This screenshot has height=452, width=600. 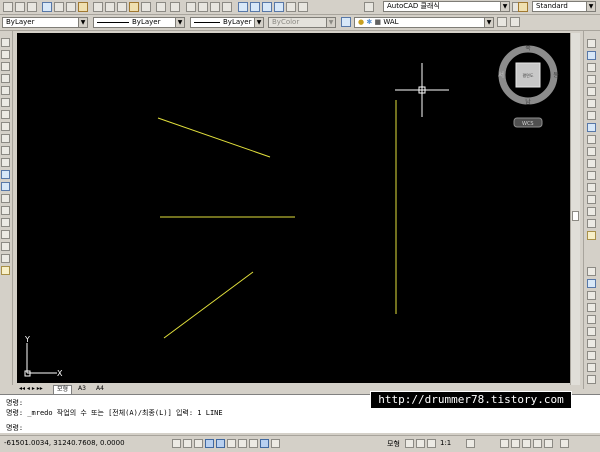 I want to click on ellipse-arc-icon, so click(x=5, y=162).